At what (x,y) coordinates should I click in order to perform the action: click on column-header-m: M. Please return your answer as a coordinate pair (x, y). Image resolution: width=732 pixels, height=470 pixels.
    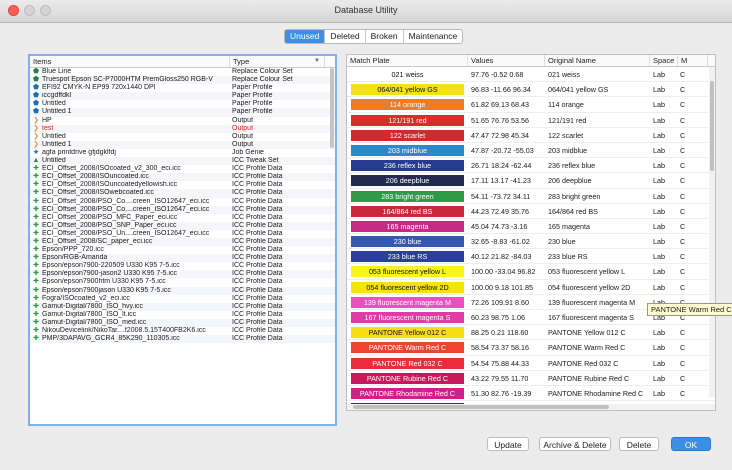
    Looking at the image, I should click on (693, 60).